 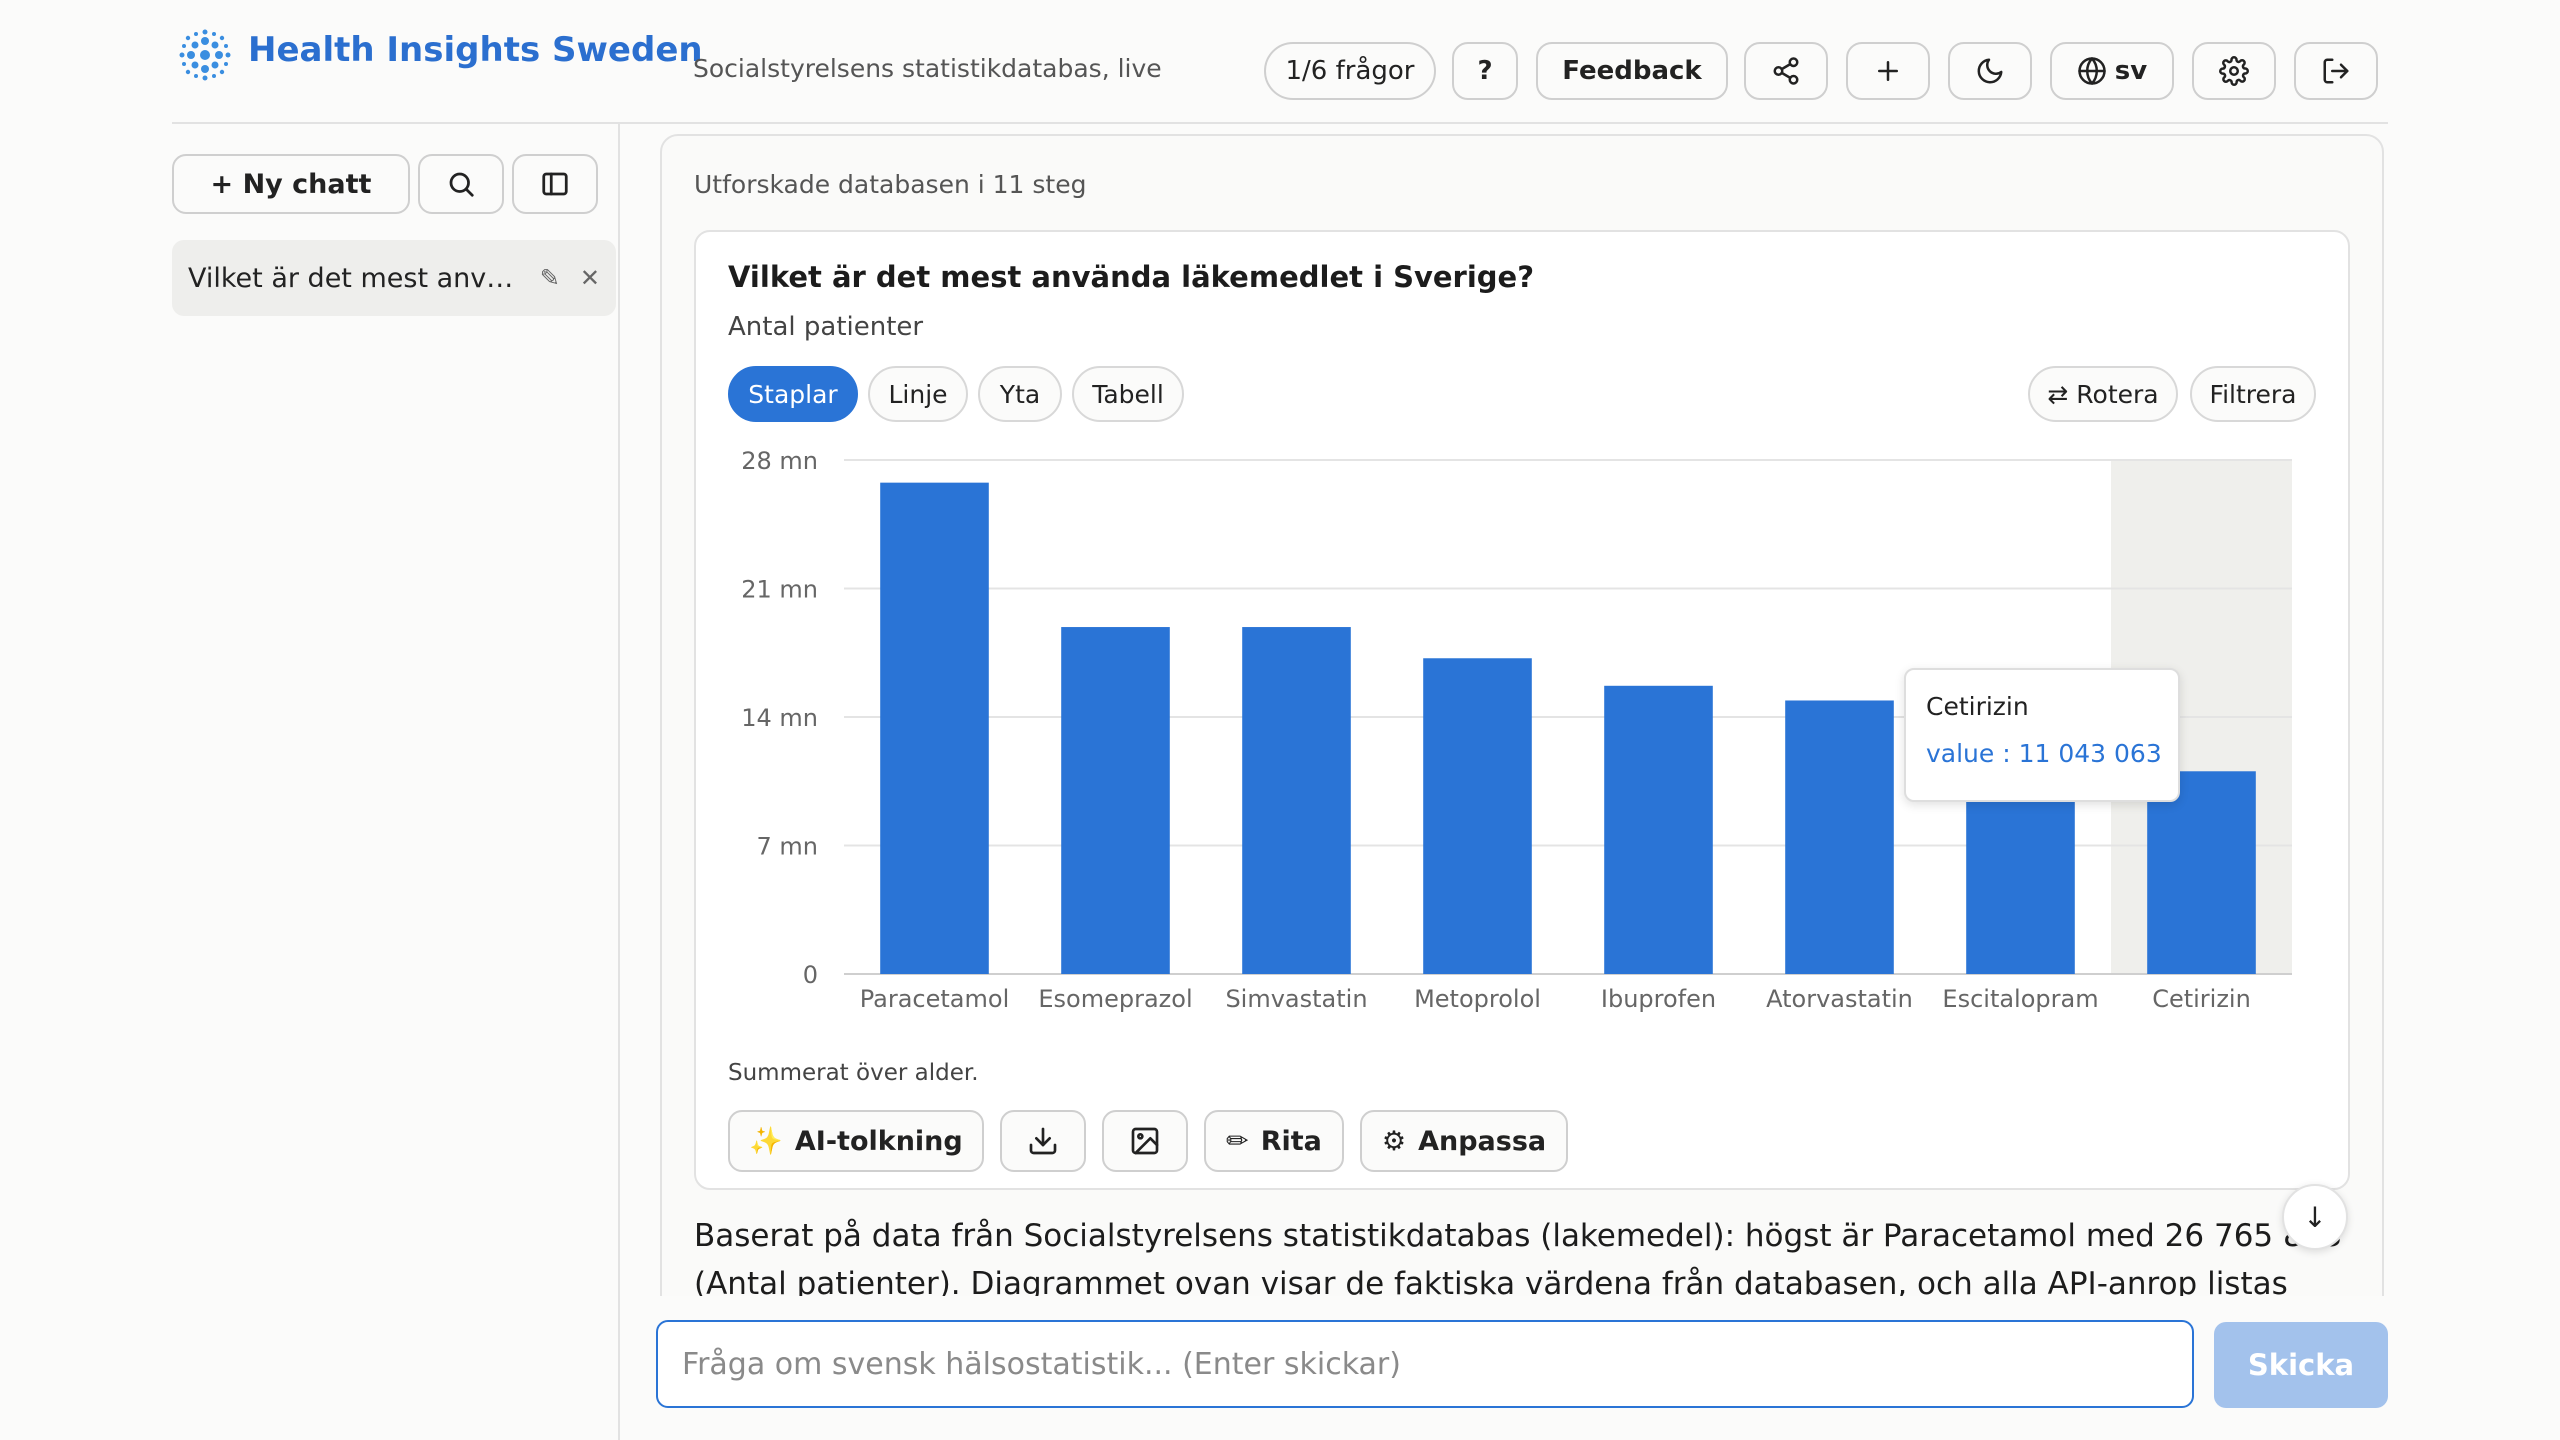 What do you see at coordinates (205, 55) in the screenshot?
I see `brand-logo-icon` at bounding box center [205, 55].